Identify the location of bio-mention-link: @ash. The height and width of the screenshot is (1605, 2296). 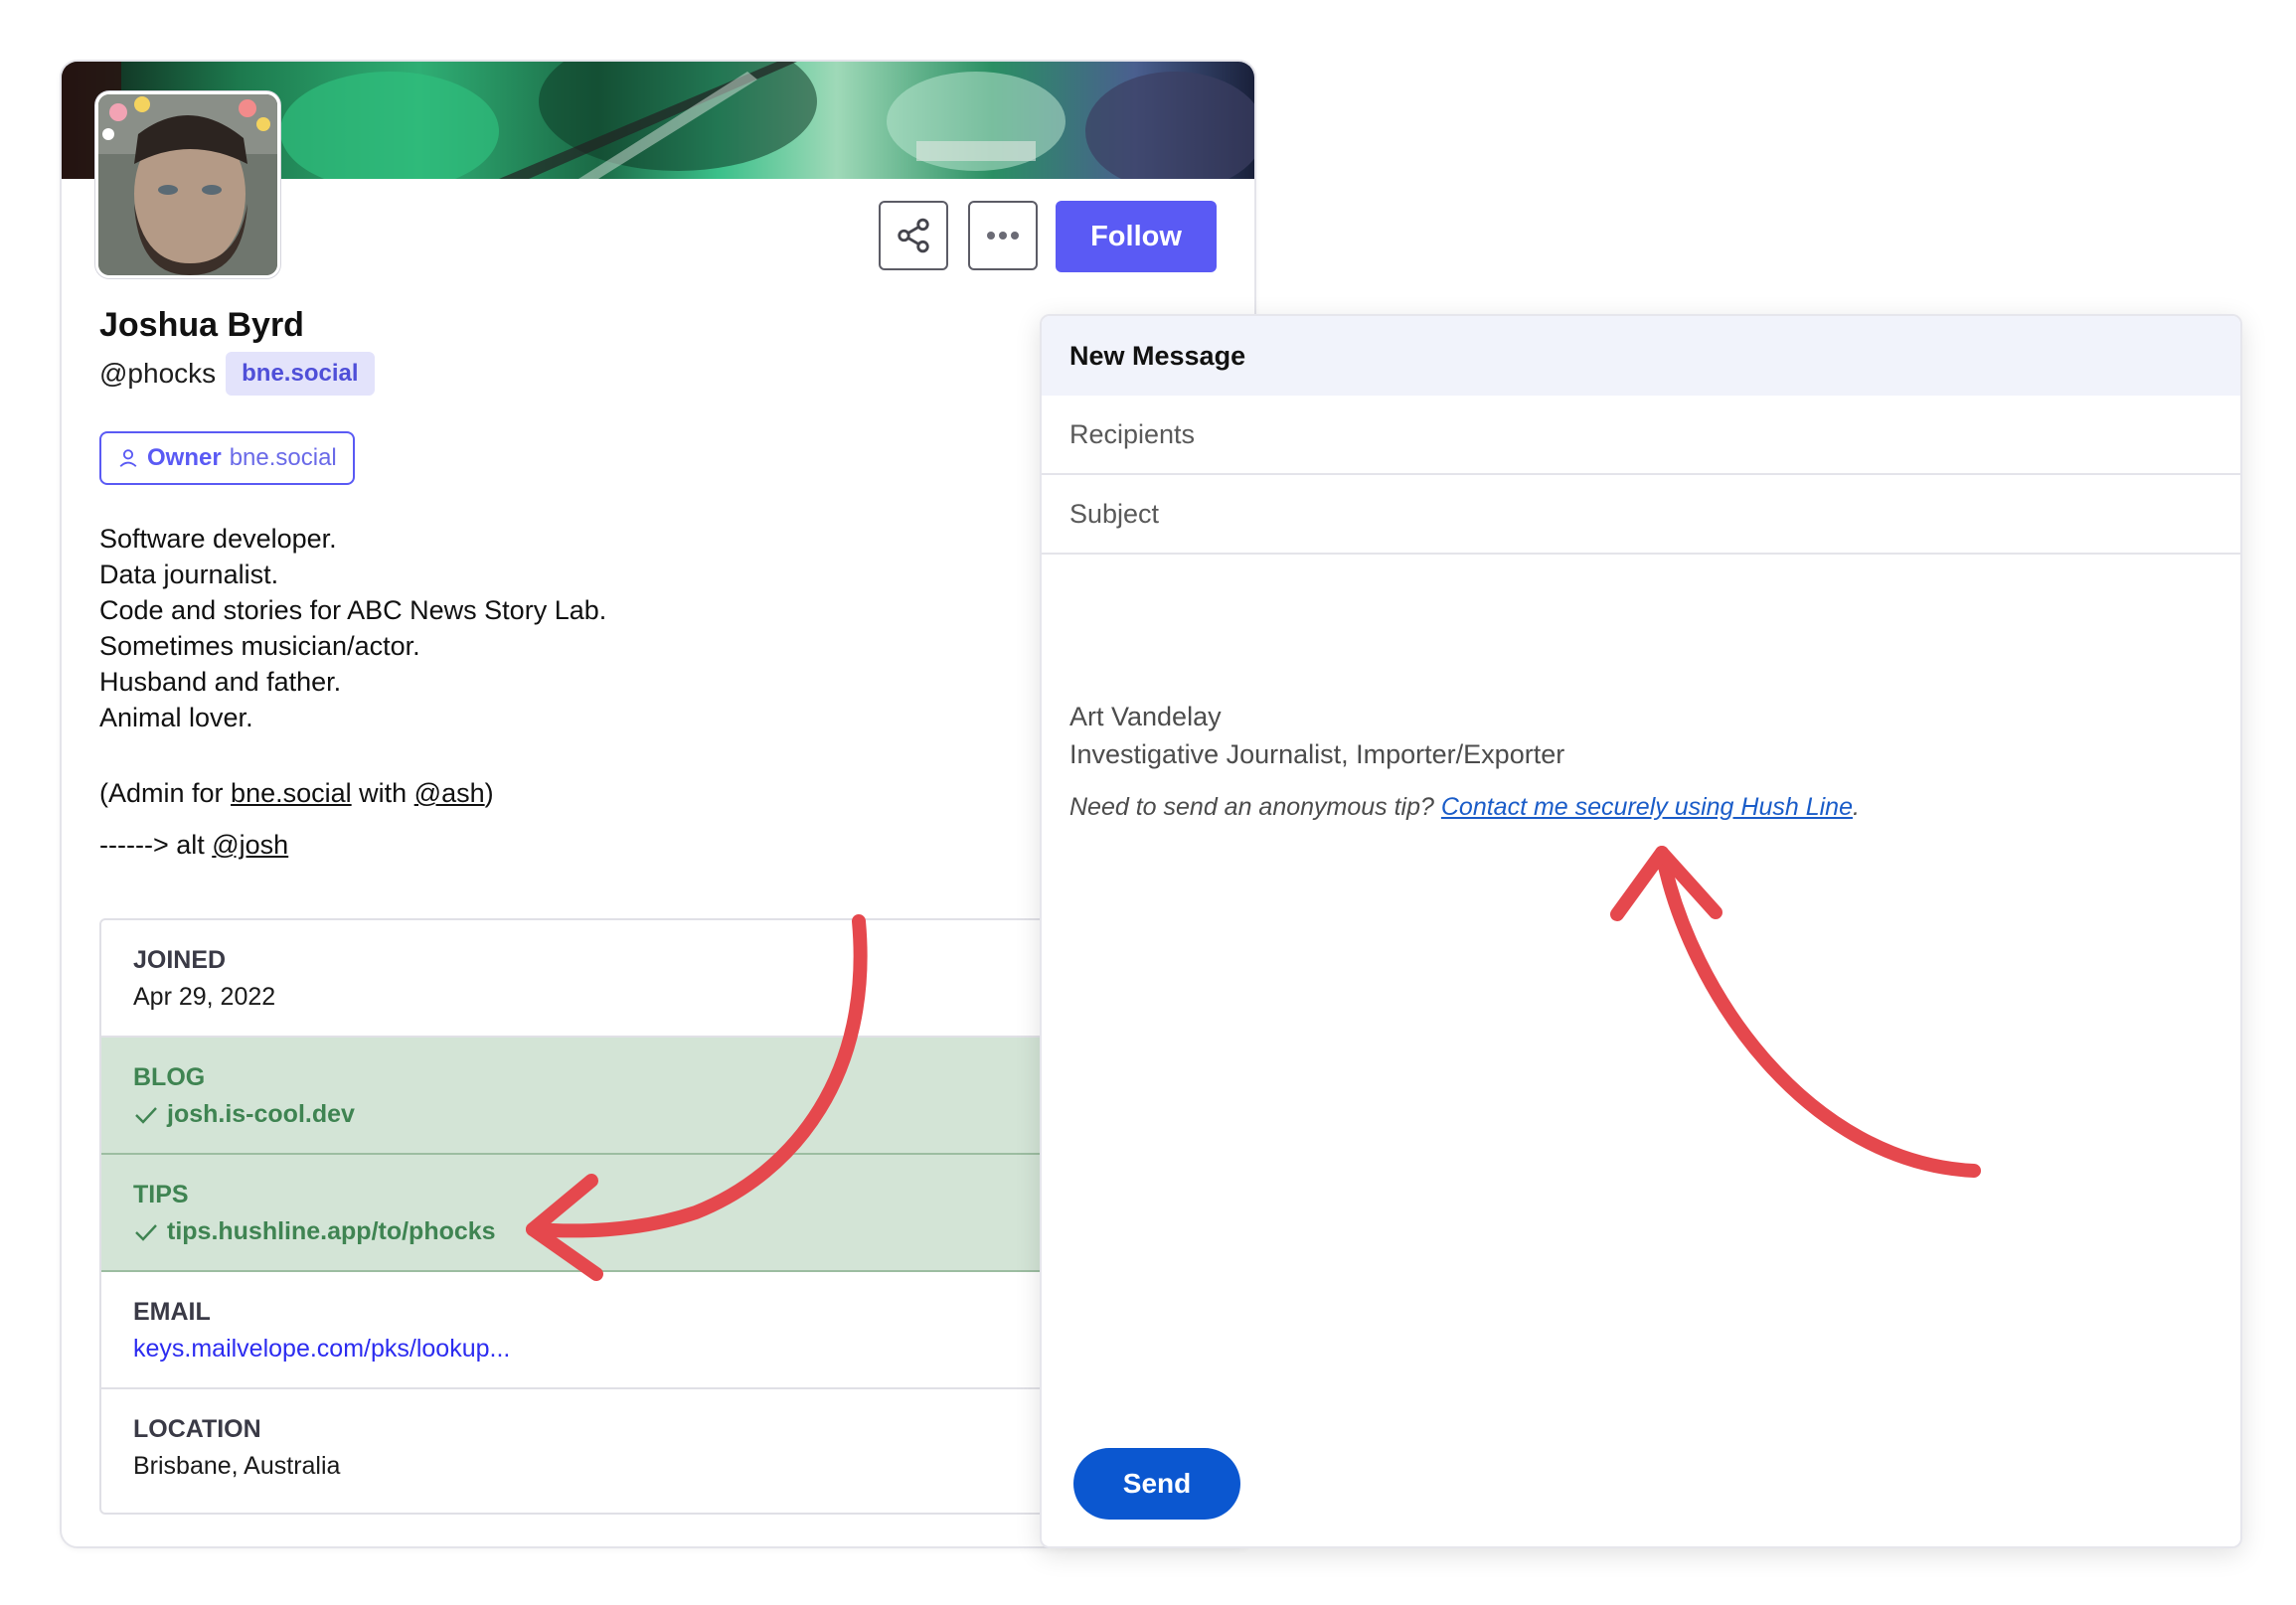
(449, 793).